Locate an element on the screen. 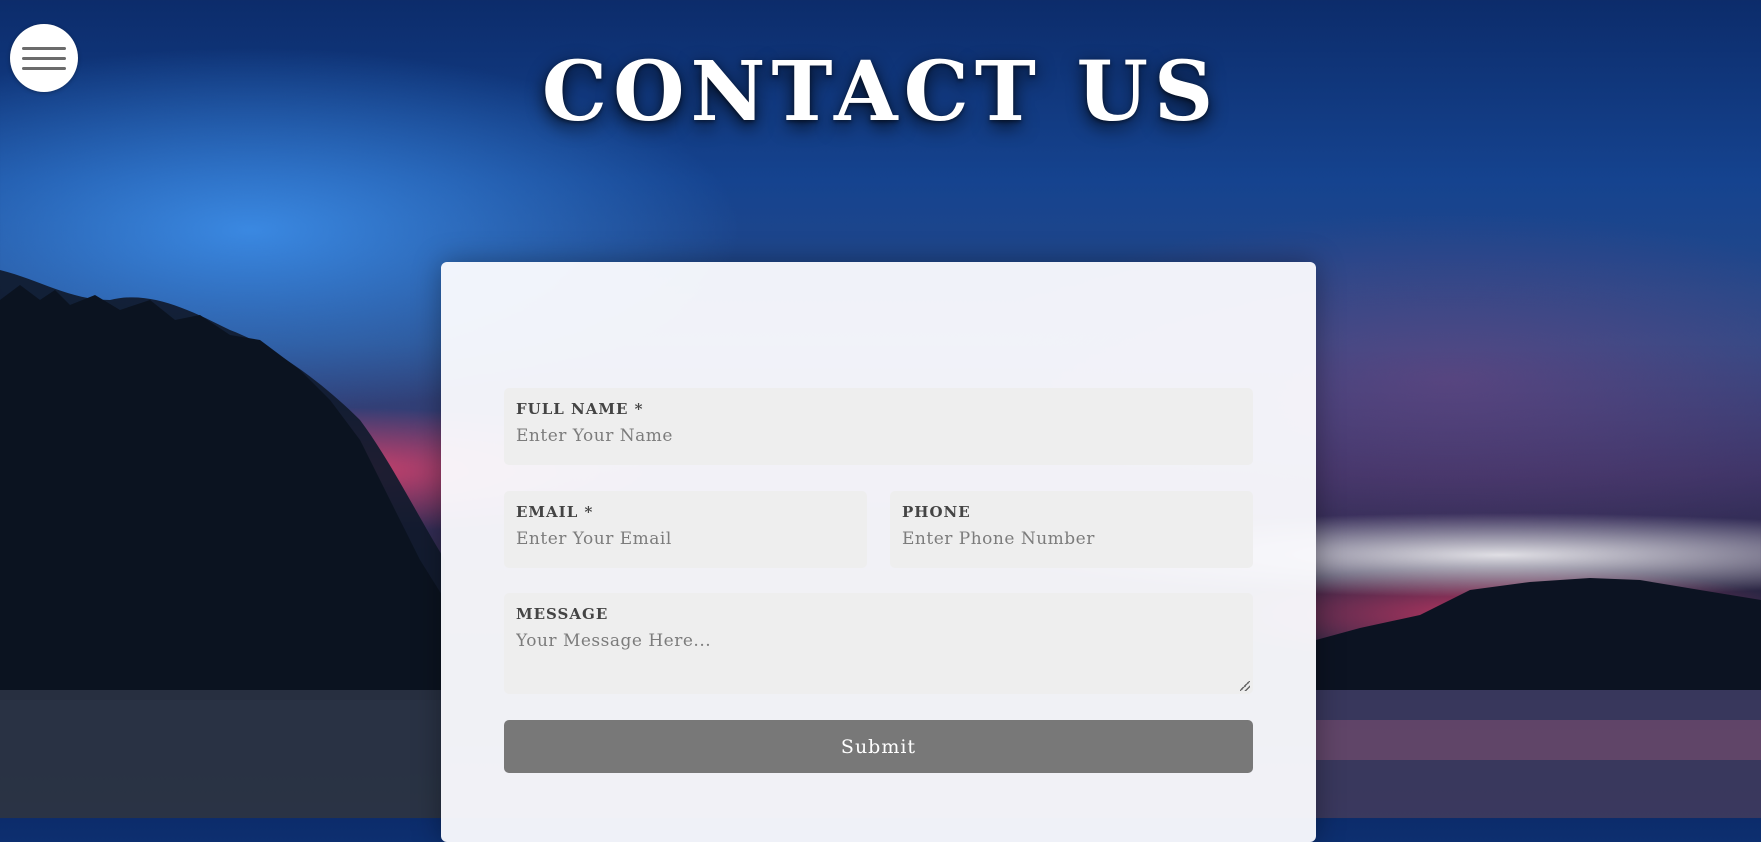  submit-button: Submit is located at coordinates (878, 746).